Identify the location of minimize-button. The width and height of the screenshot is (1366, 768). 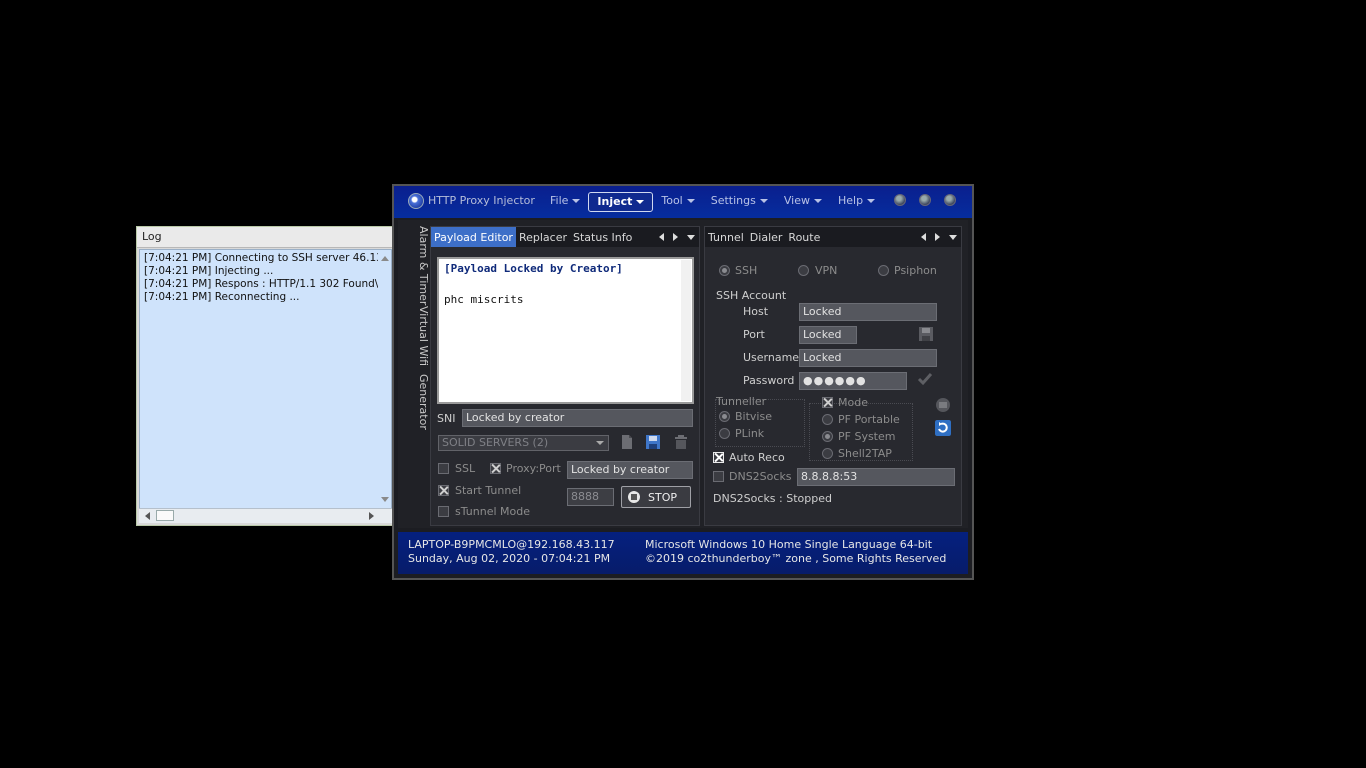
(900, 200).